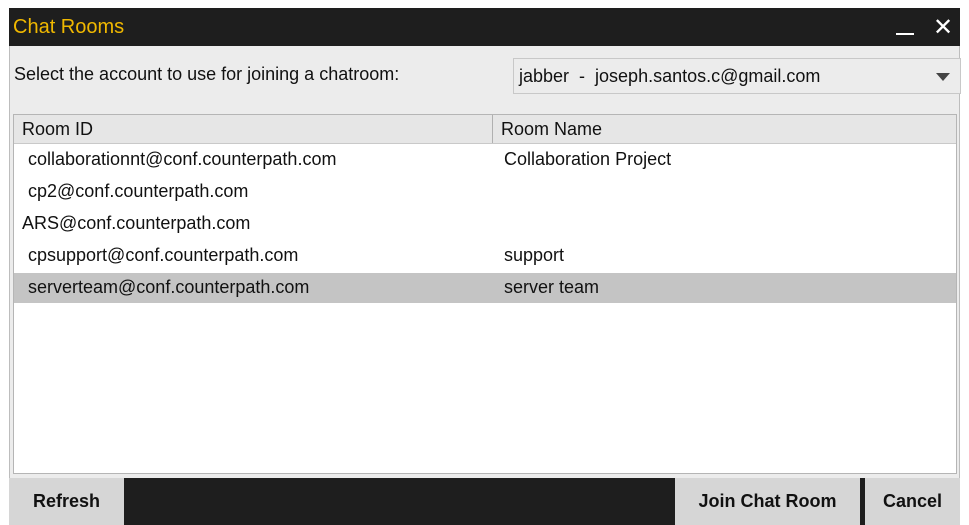  Describe the element at coordinates (485, 224) in the screenshot. I see `table-row: ARS@conf.counterpath.com` at that location.